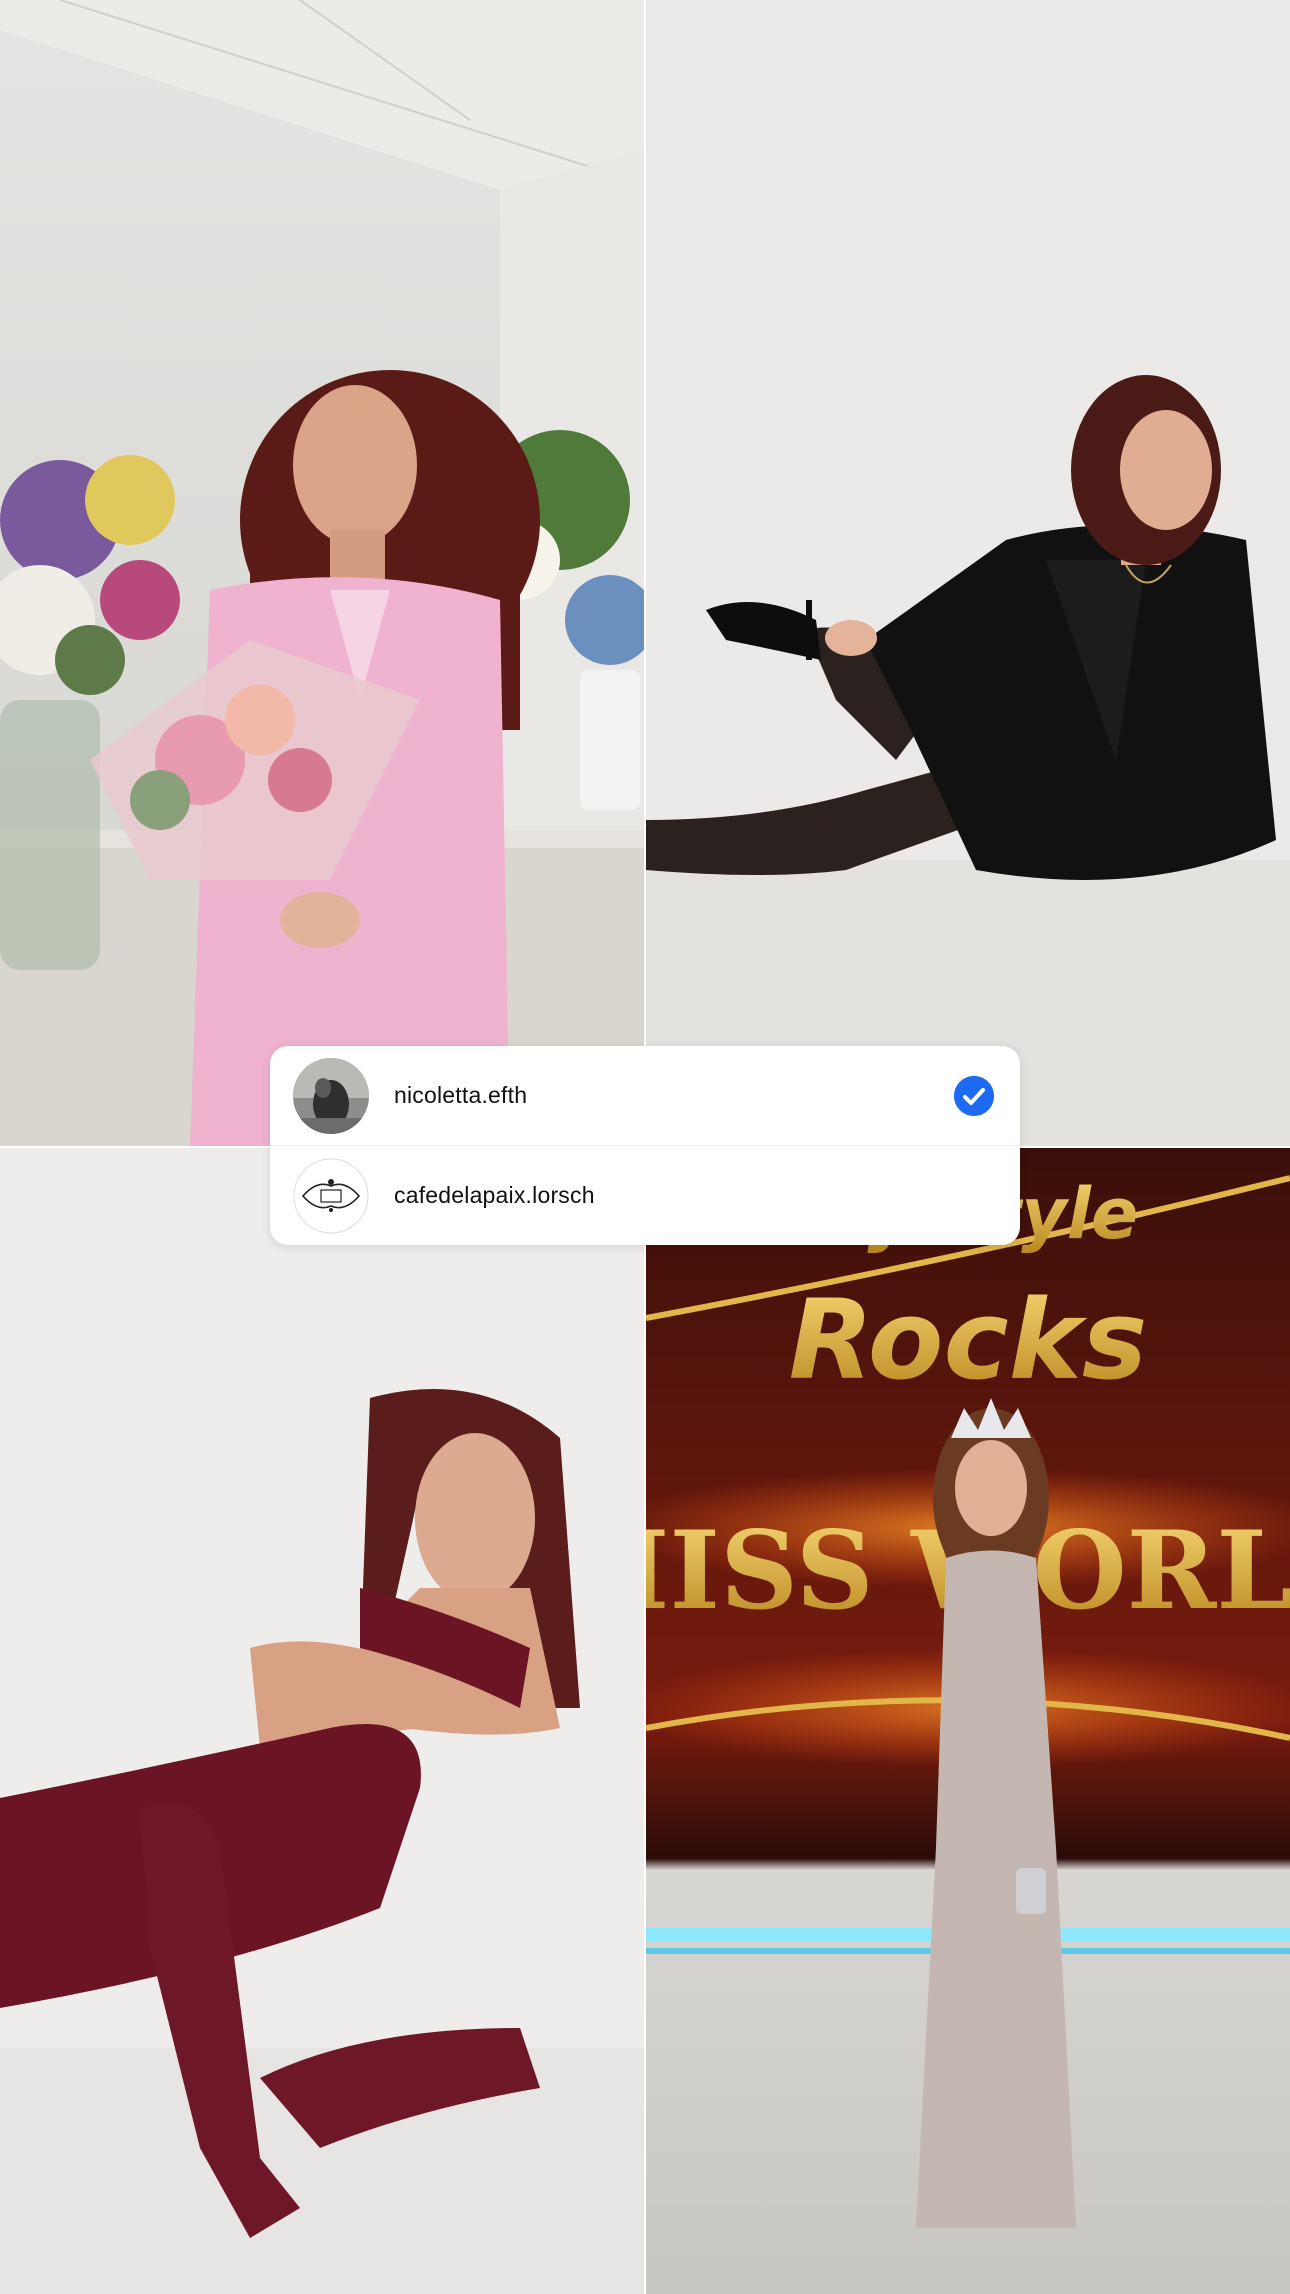  What do you see at coordinates (460, 1095) in the screenshot?
I see `tag-username: nicoletta.efth` at bounding box center [460, 1095].